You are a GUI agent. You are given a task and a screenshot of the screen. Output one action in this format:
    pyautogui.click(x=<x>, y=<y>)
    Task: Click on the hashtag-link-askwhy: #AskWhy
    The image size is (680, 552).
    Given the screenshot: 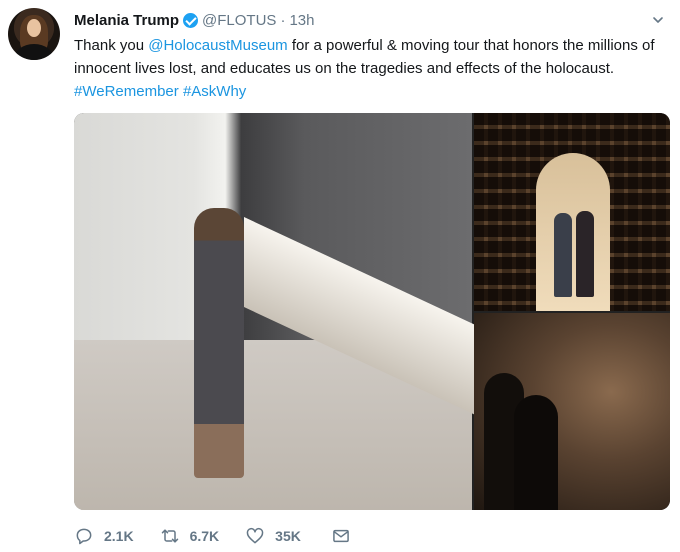 What is the action you would take?
    pyautogui.click(x=214, y=91)
    